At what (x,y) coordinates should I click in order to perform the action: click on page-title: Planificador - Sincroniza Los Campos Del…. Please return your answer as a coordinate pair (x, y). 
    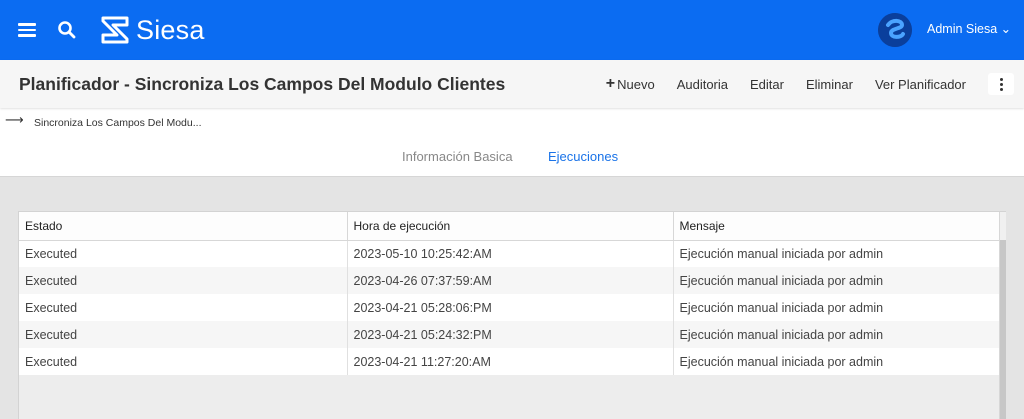
    Looking at the image, I should click on (262, 84).